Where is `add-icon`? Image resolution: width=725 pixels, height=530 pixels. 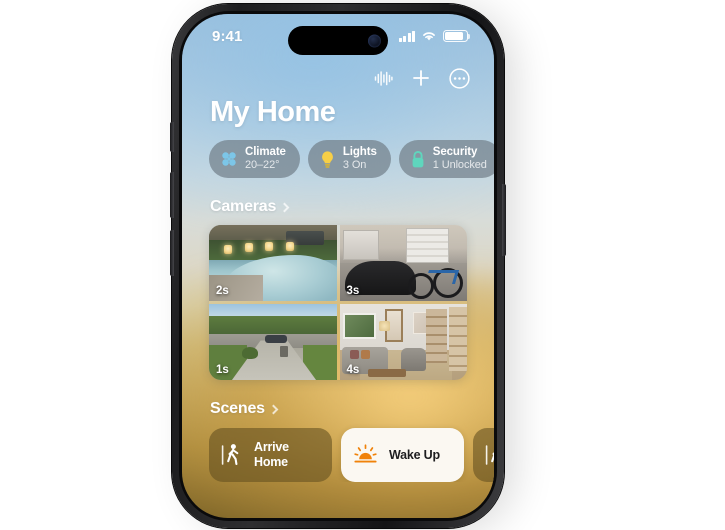 add-icon is located at coordinates (421, 78).